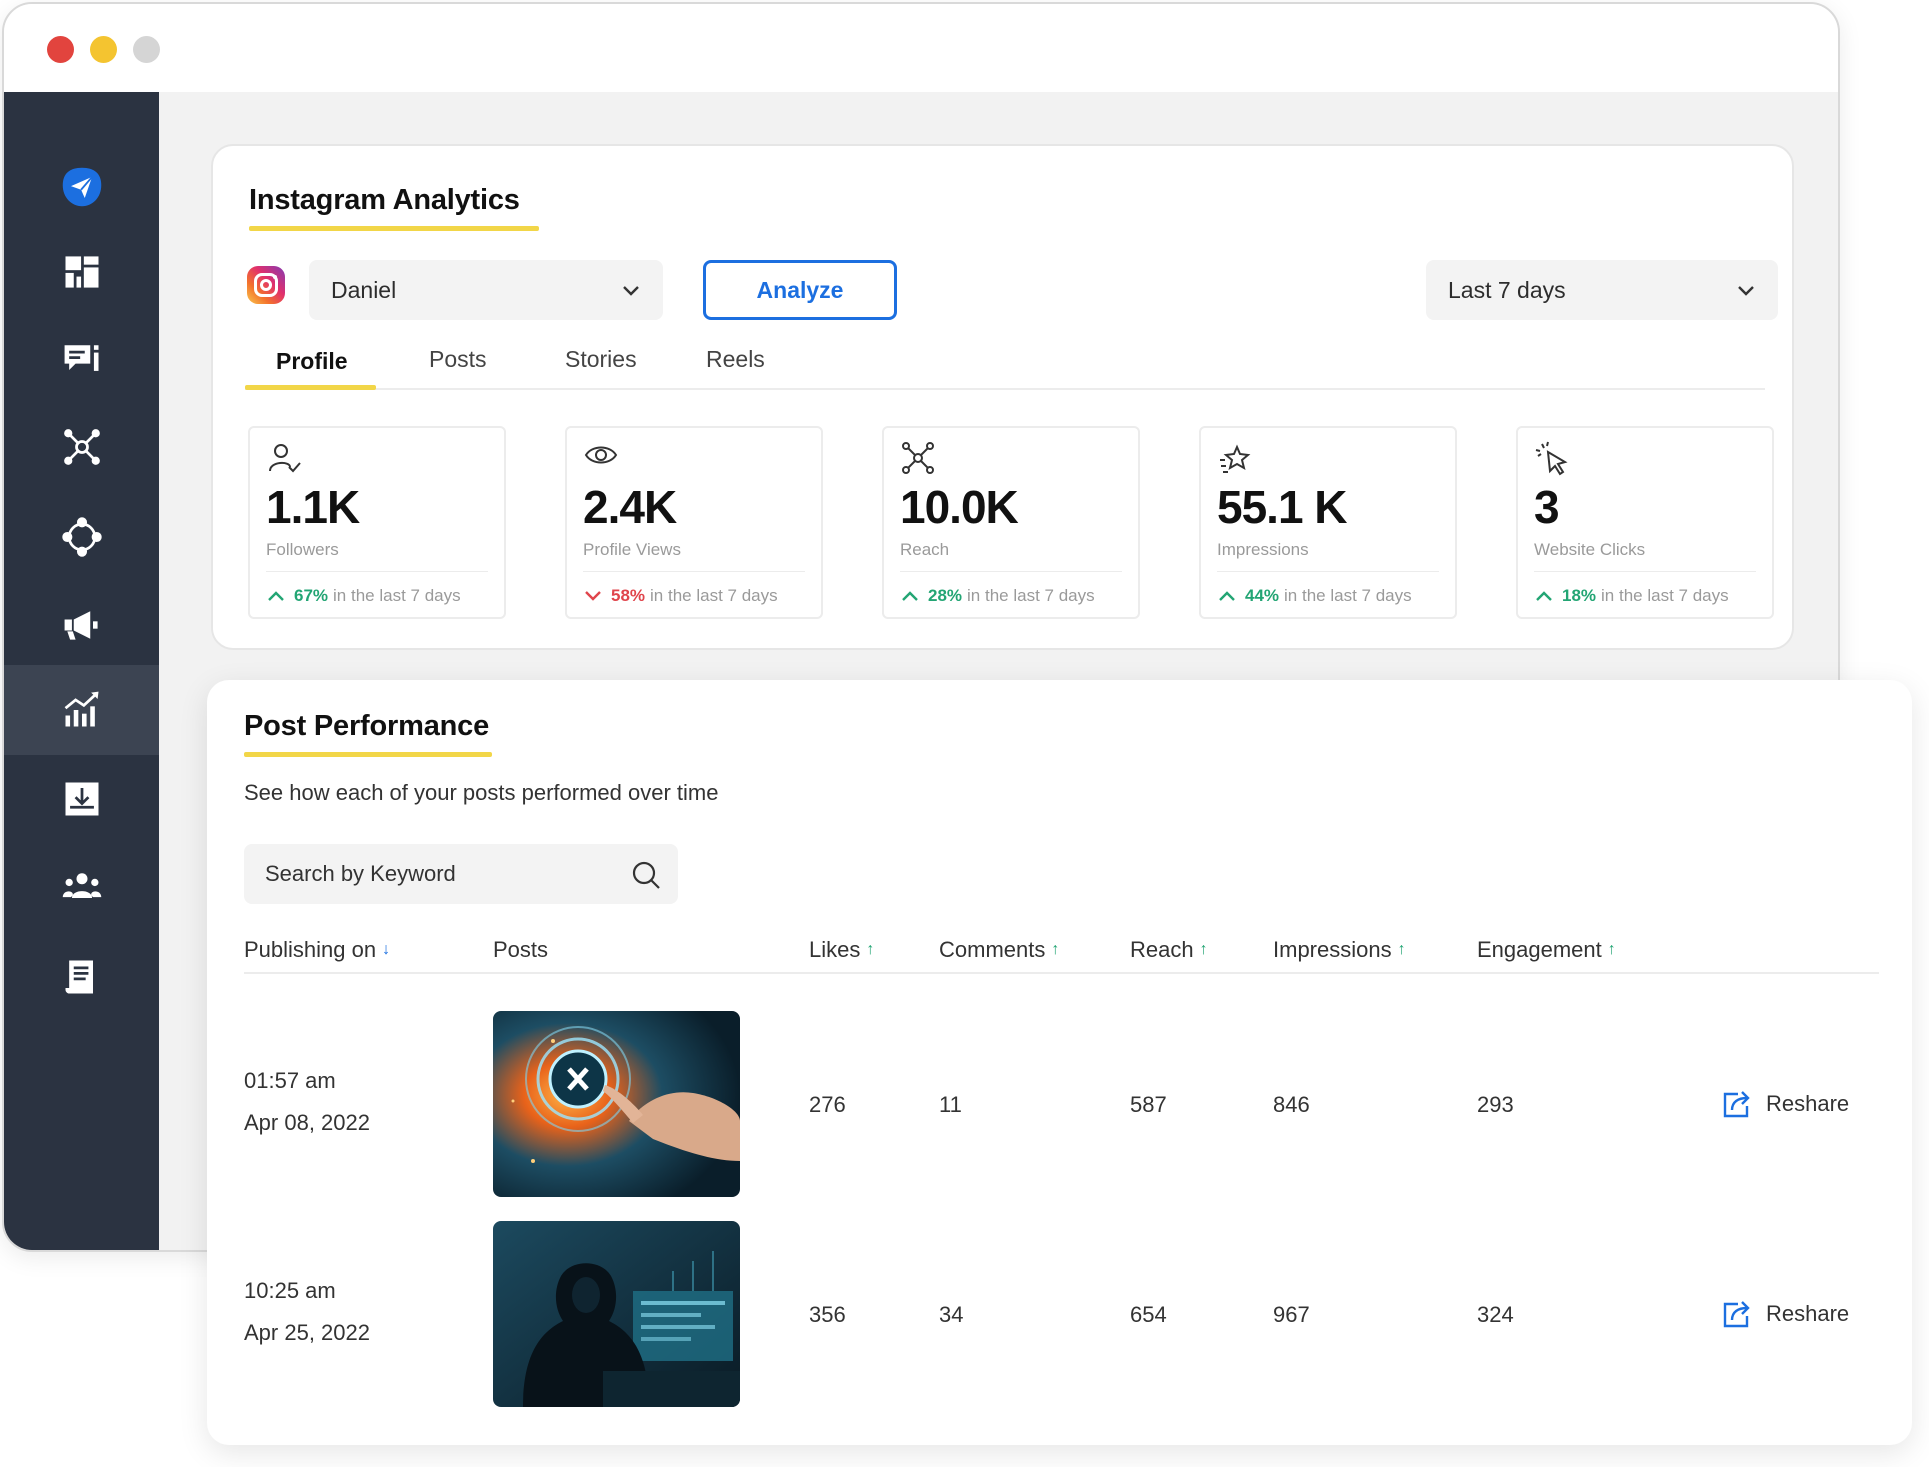 This screenshot has width=1929, height=1467. What do you see at coordinates (945, 595) in the screenshot?
I see `trend-percent: 28%` at bounding box center [945, 595].